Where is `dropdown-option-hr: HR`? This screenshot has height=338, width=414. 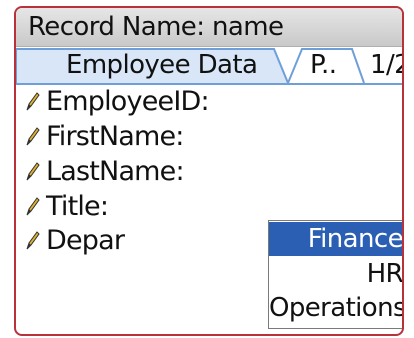 dropdown-option-hr: HR is located at coordinates (335, 274).